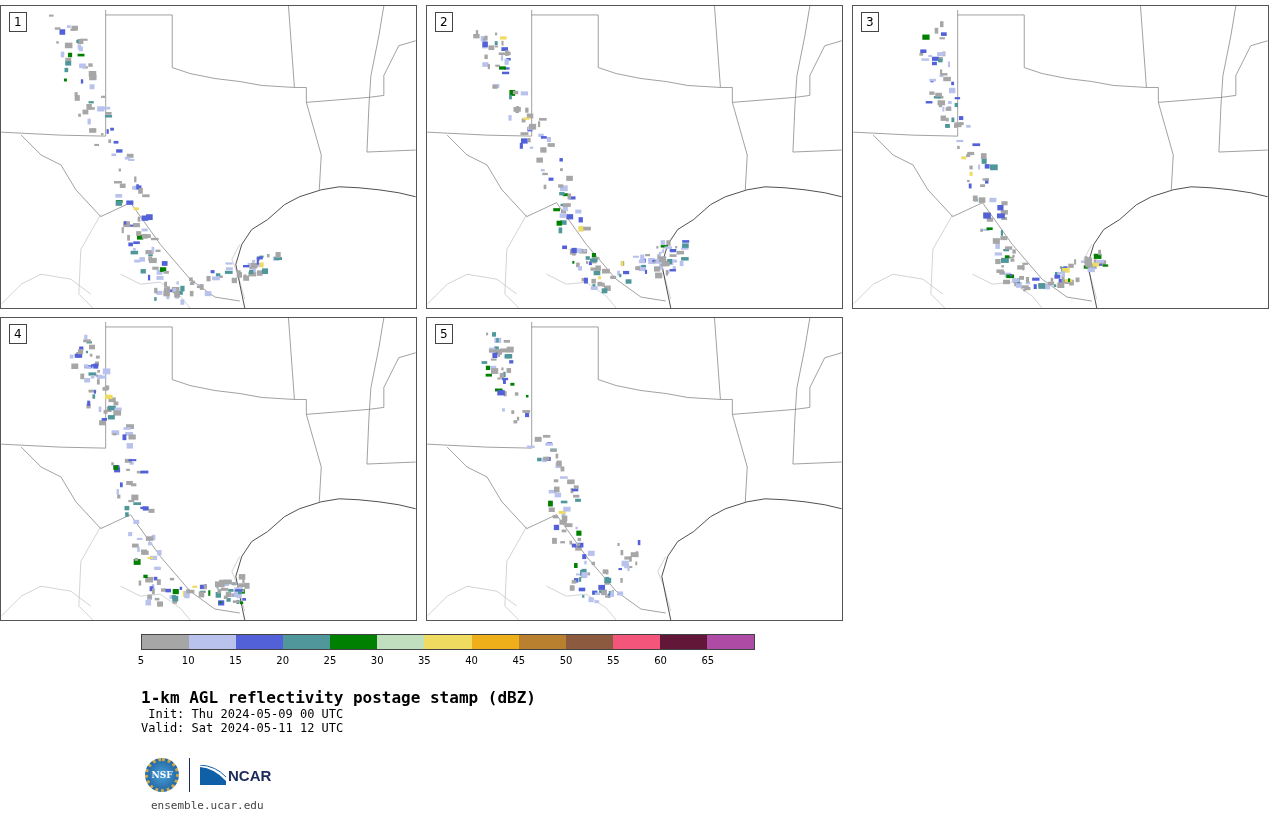 The image size is (1280, 815). Describe the element at coordinates (660, 660) in the screenshot. I see `tick-label: 60` at that location.